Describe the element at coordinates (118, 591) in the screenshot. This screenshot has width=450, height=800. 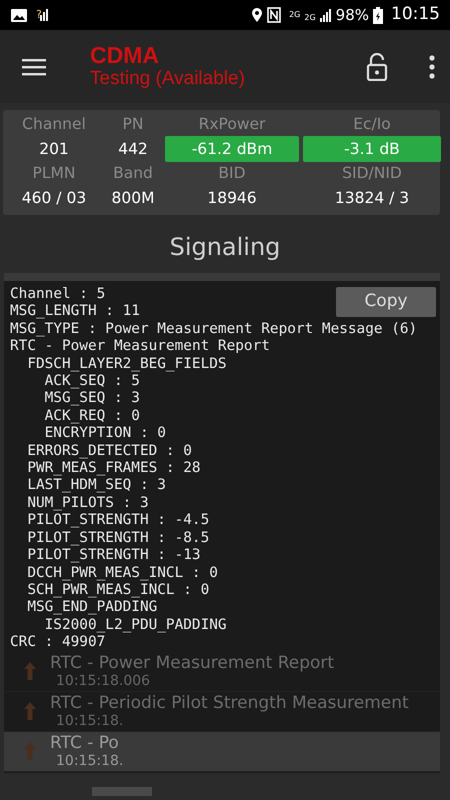
I see `code-line: SCH_PWR_MEAS_INCL : 0` at that location.